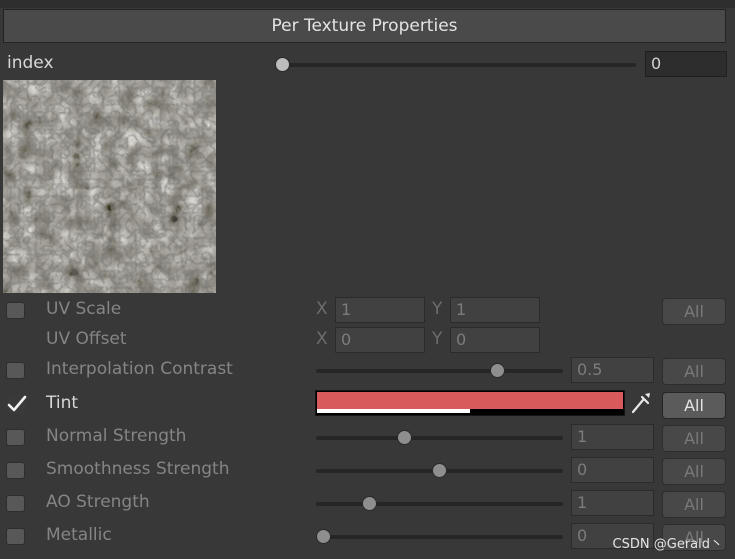 This screenshot has height=559, width=735. What do you see at coordinates (380, 340) in the screenshot?
I see `uv-offset-x-field: 0` at bounding box center [380, 340].